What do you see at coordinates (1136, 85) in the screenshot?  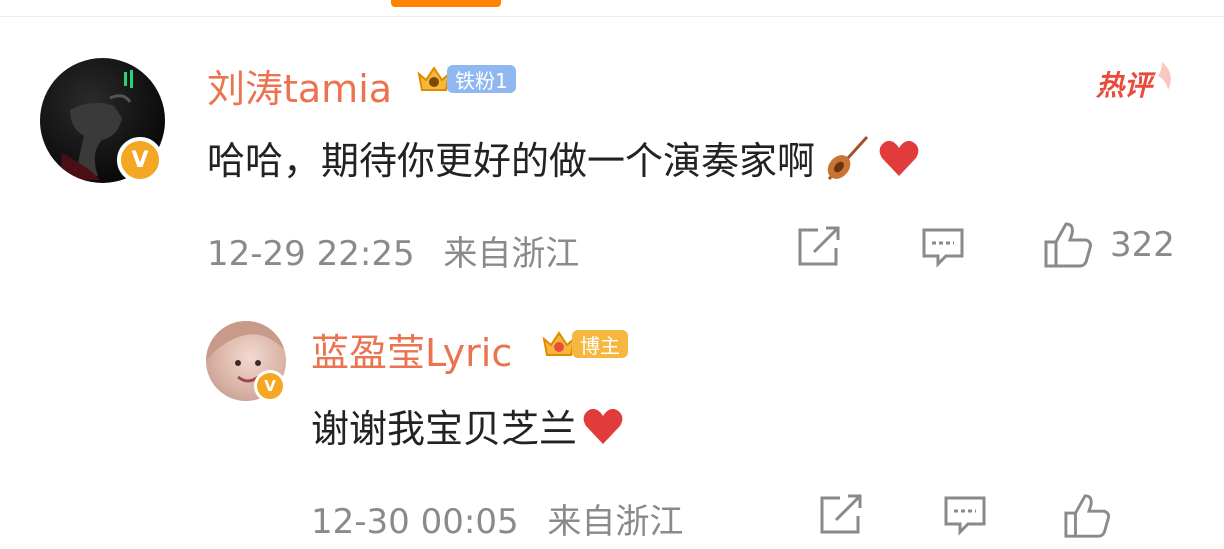 I see `hot-comment-tag: 热评` at bounding box center [1136, 85].